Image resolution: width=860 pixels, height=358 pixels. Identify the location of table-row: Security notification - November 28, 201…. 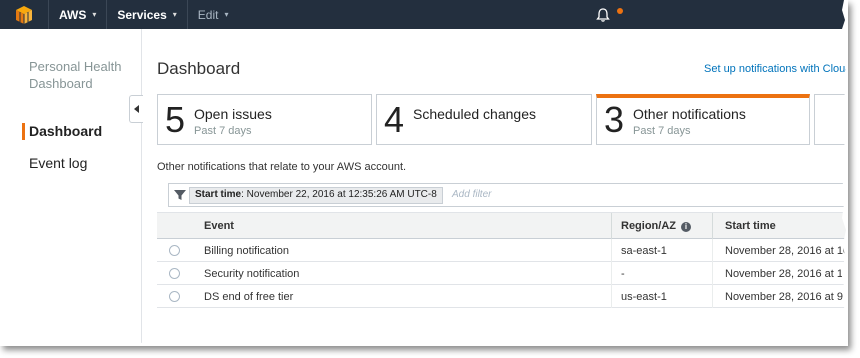
(502, 273).